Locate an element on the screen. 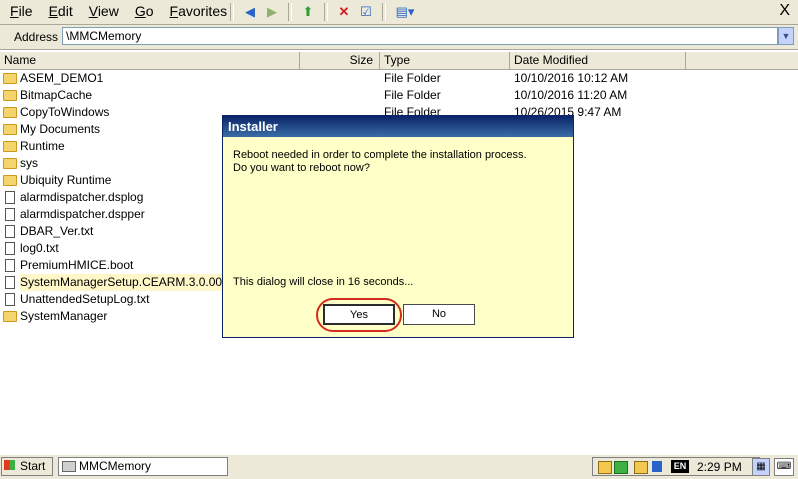  up-folder-icon: ⬆ is located at coordinates (308, 12).